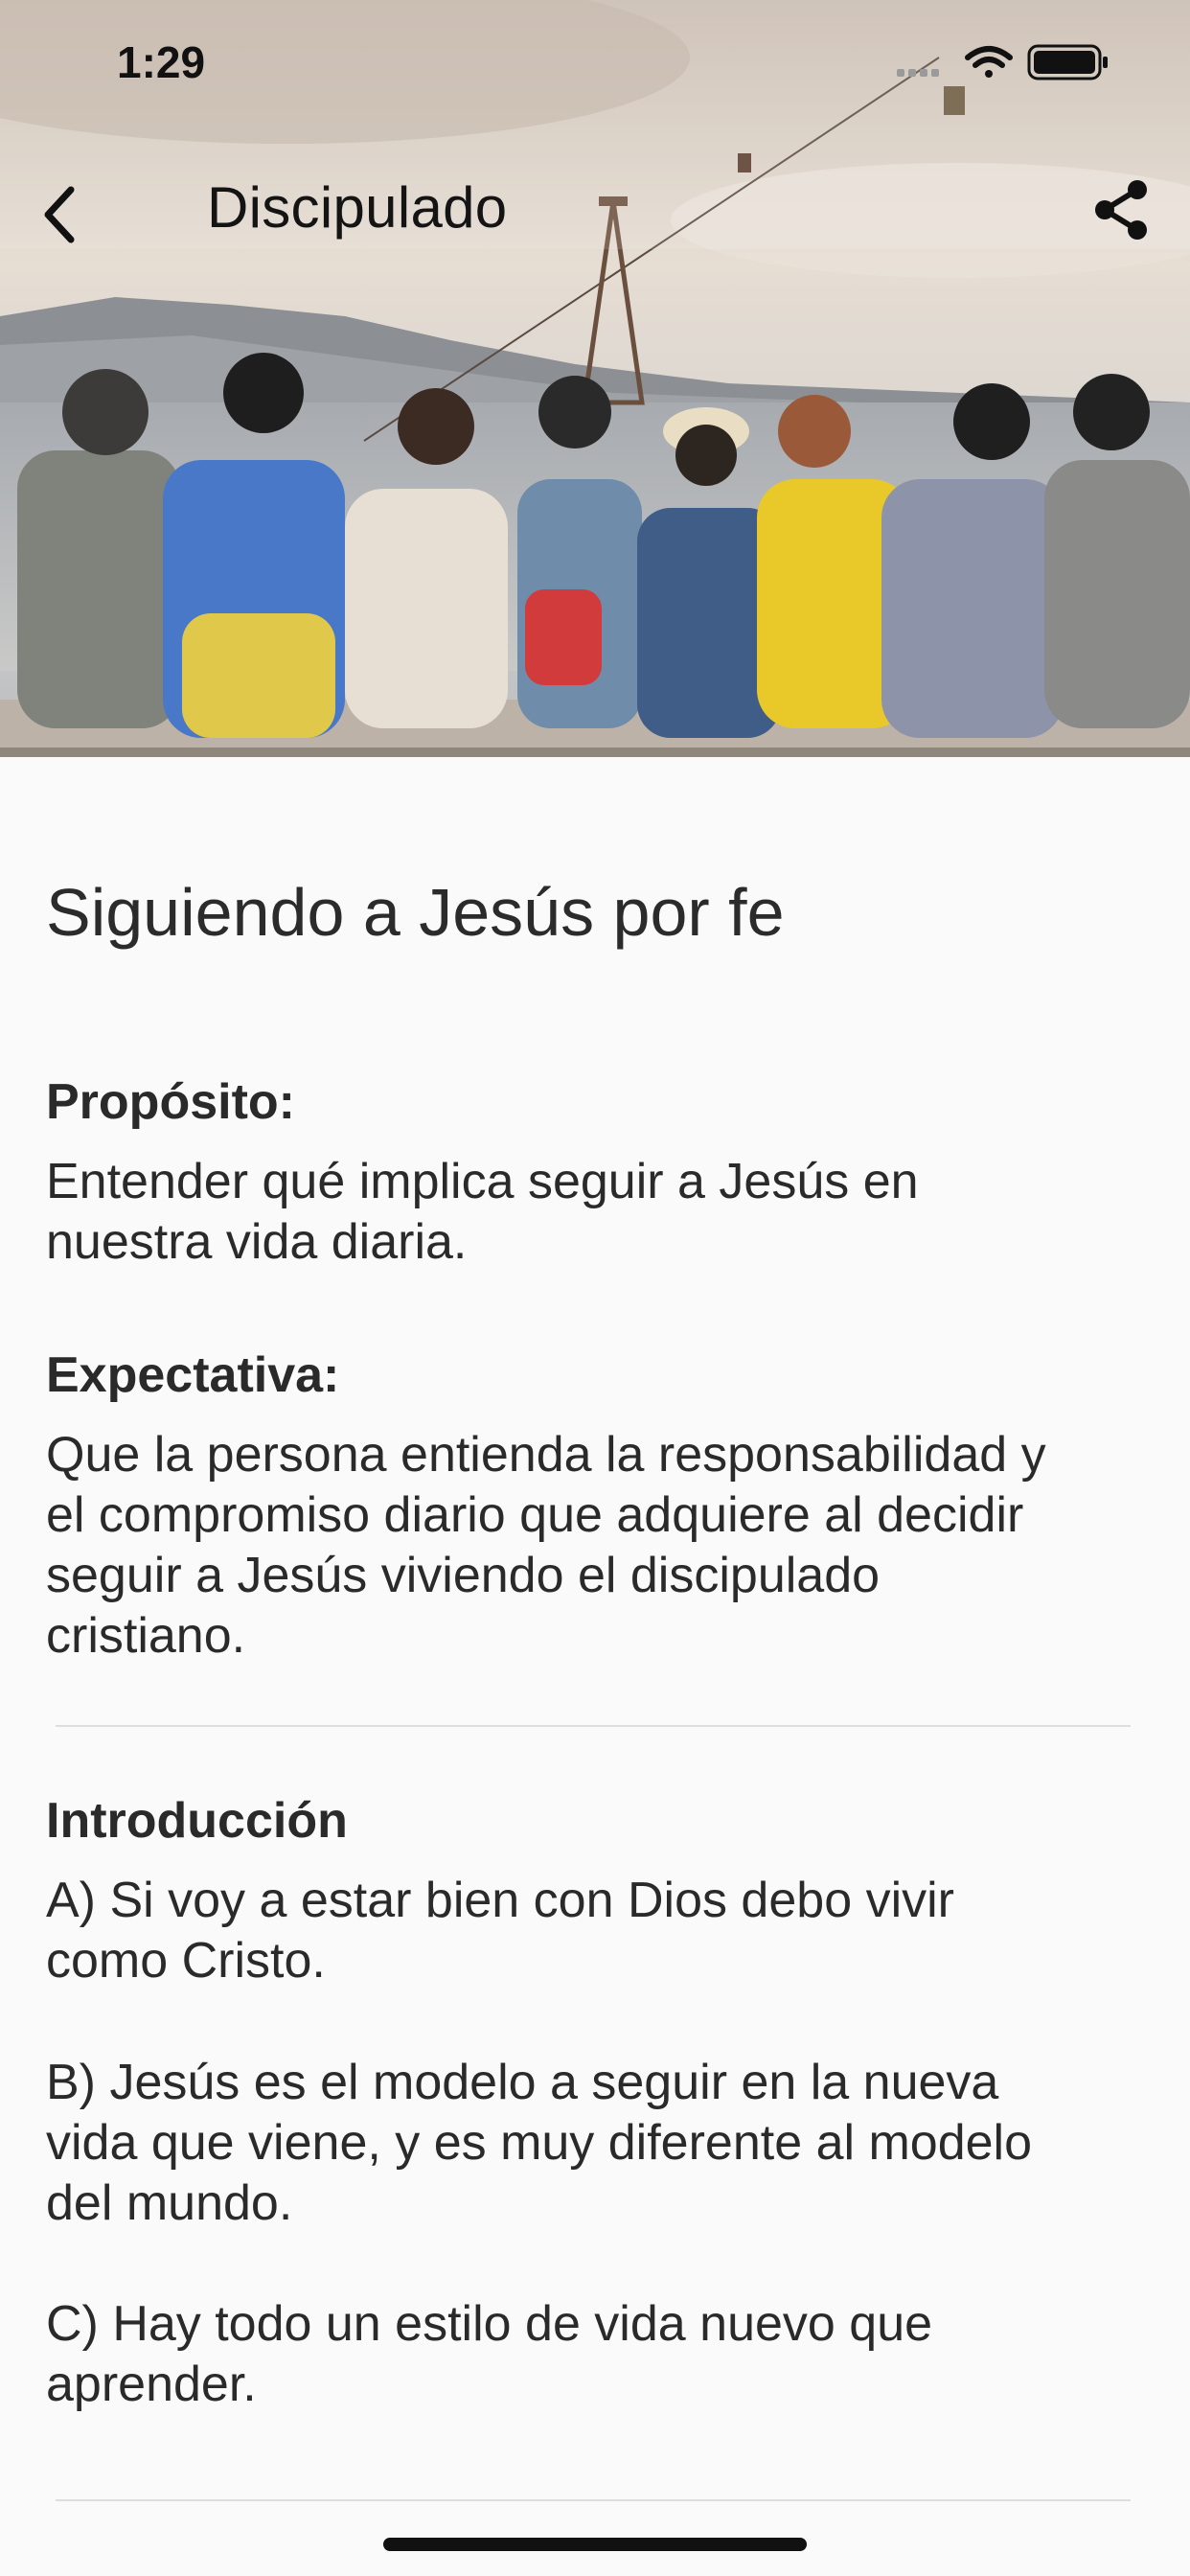  What do you see at coordinates (595, 2544) in the screenshot?
I see `home-indicator` at bounding box center [595, 2544].